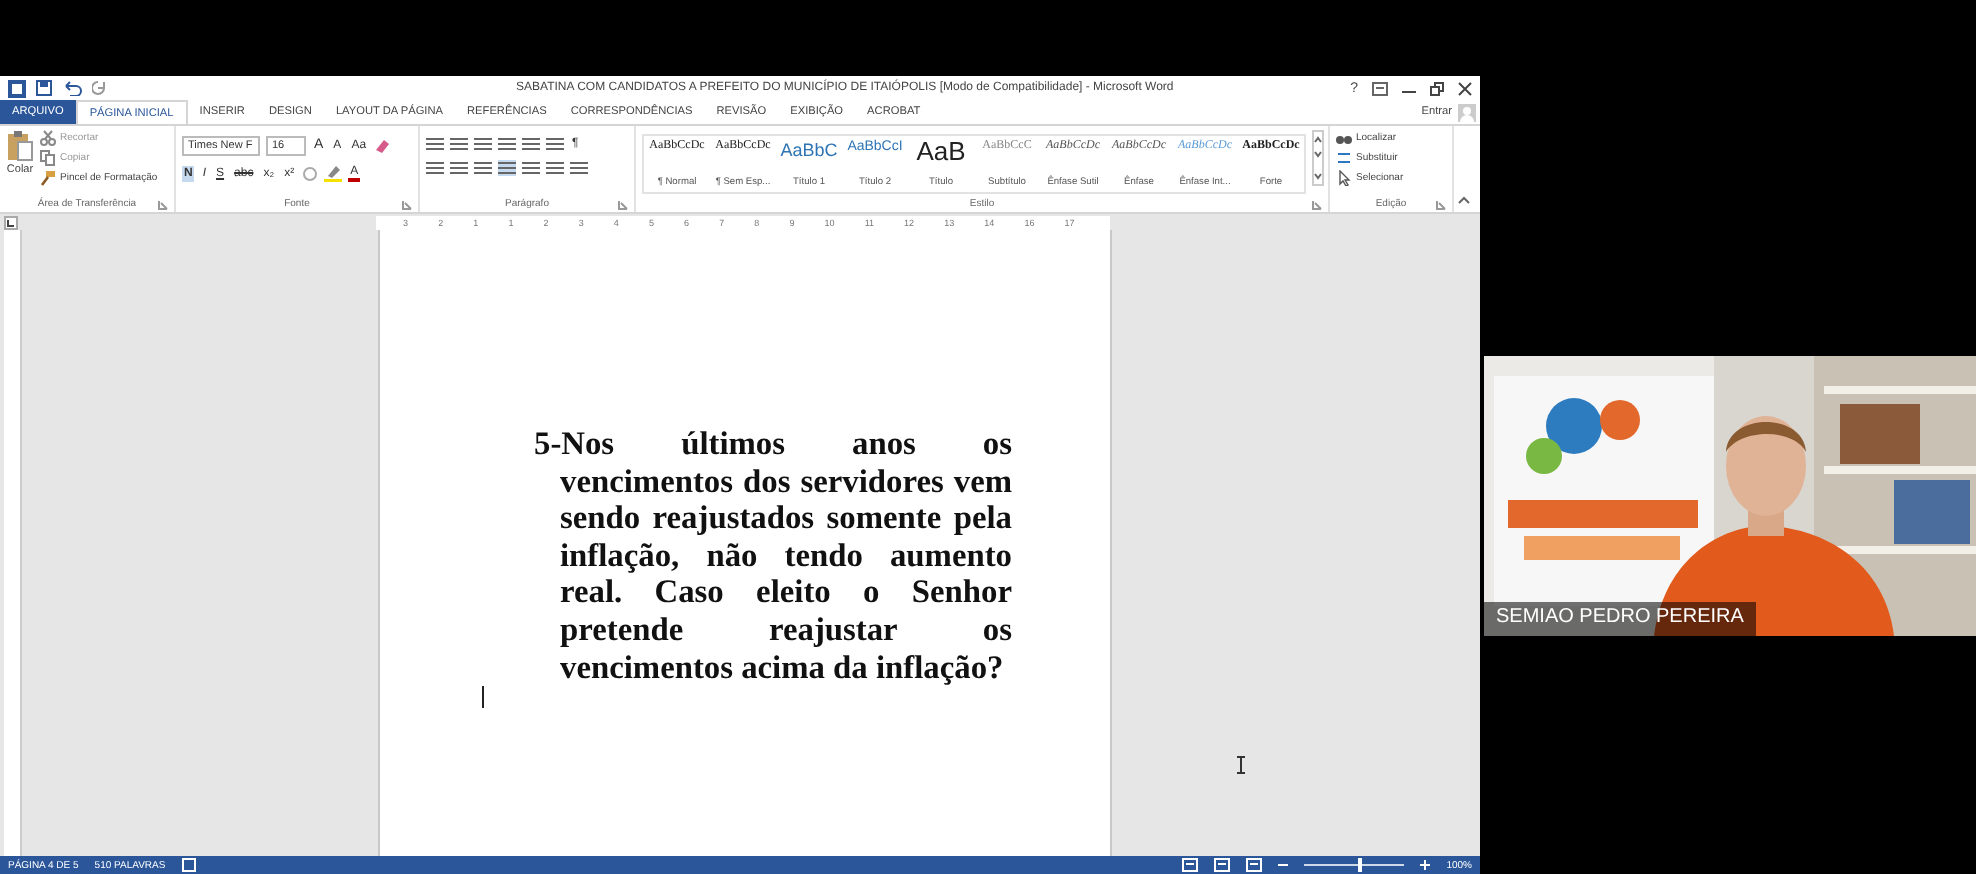  Describe the element at coordinates (72, 88) in the screenshot. I see `undo-icon` at that location.